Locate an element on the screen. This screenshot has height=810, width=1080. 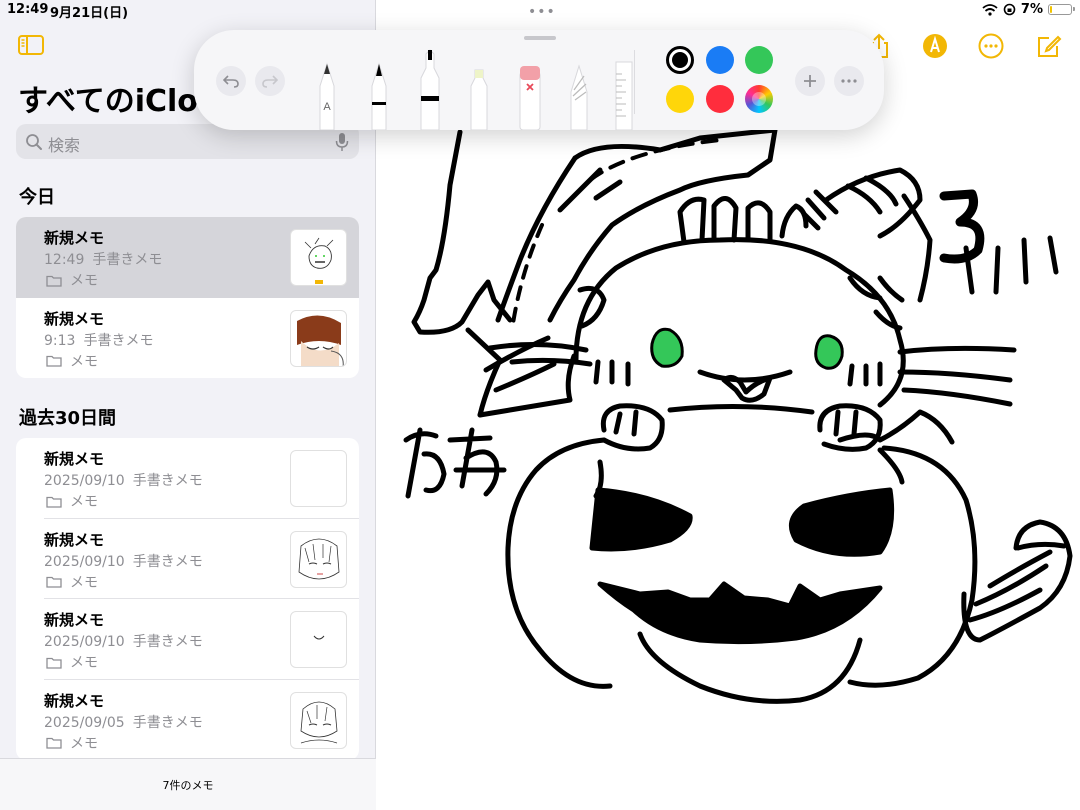
more-icon is located at coordinates (991, 46).